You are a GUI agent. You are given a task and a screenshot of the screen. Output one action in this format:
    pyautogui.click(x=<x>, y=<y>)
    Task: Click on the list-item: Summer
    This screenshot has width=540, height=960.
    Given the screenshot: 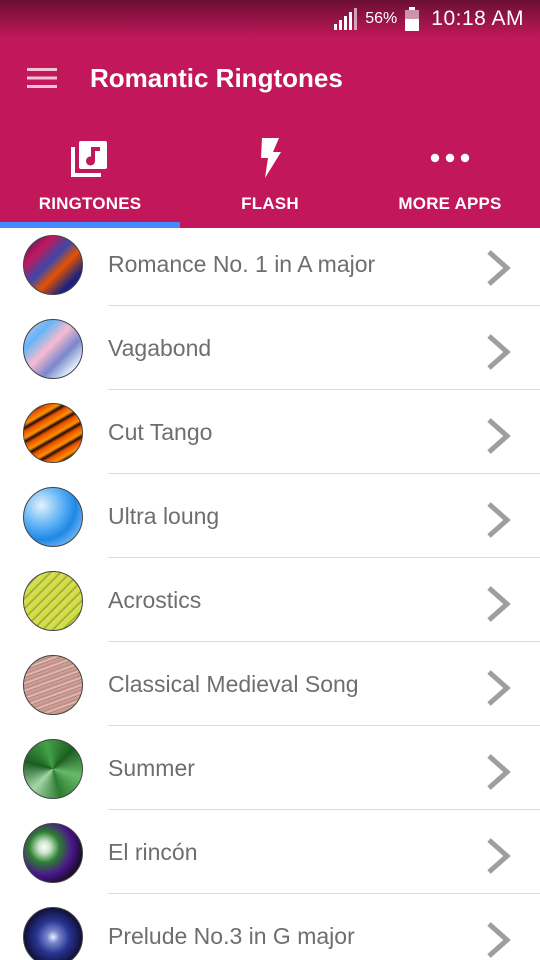 What is the action you would take?
    pyautogui.click(x=270, y=772)
    